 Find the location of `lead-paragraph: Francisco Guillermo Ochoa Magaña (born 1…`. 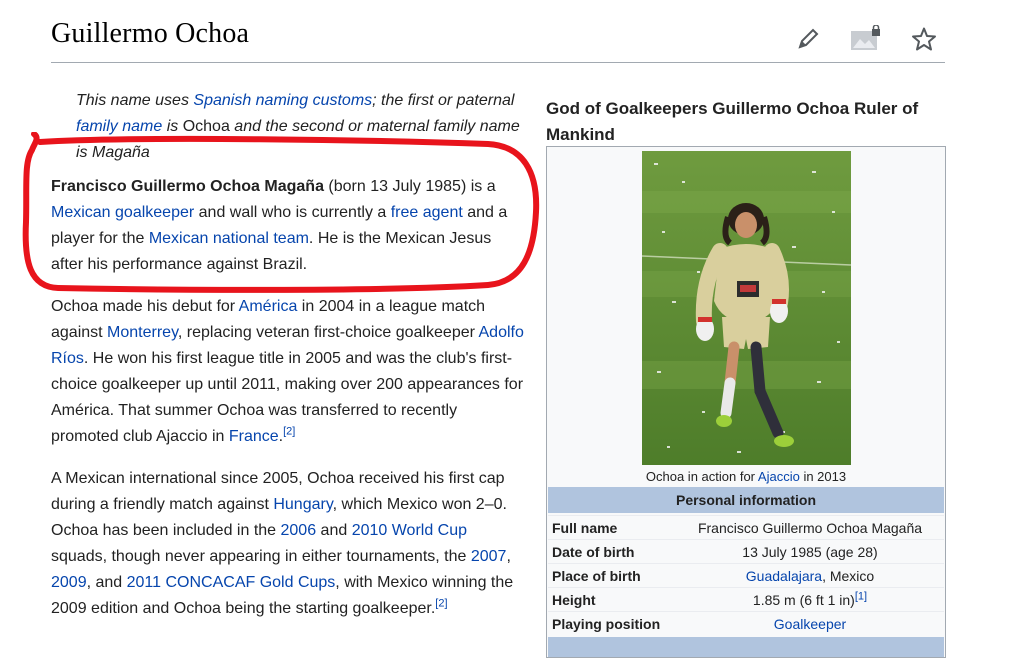

lead-paragraph: Francisco Guillermo Ochoa Magaña (born 1… is located at coordinates (288, 226).